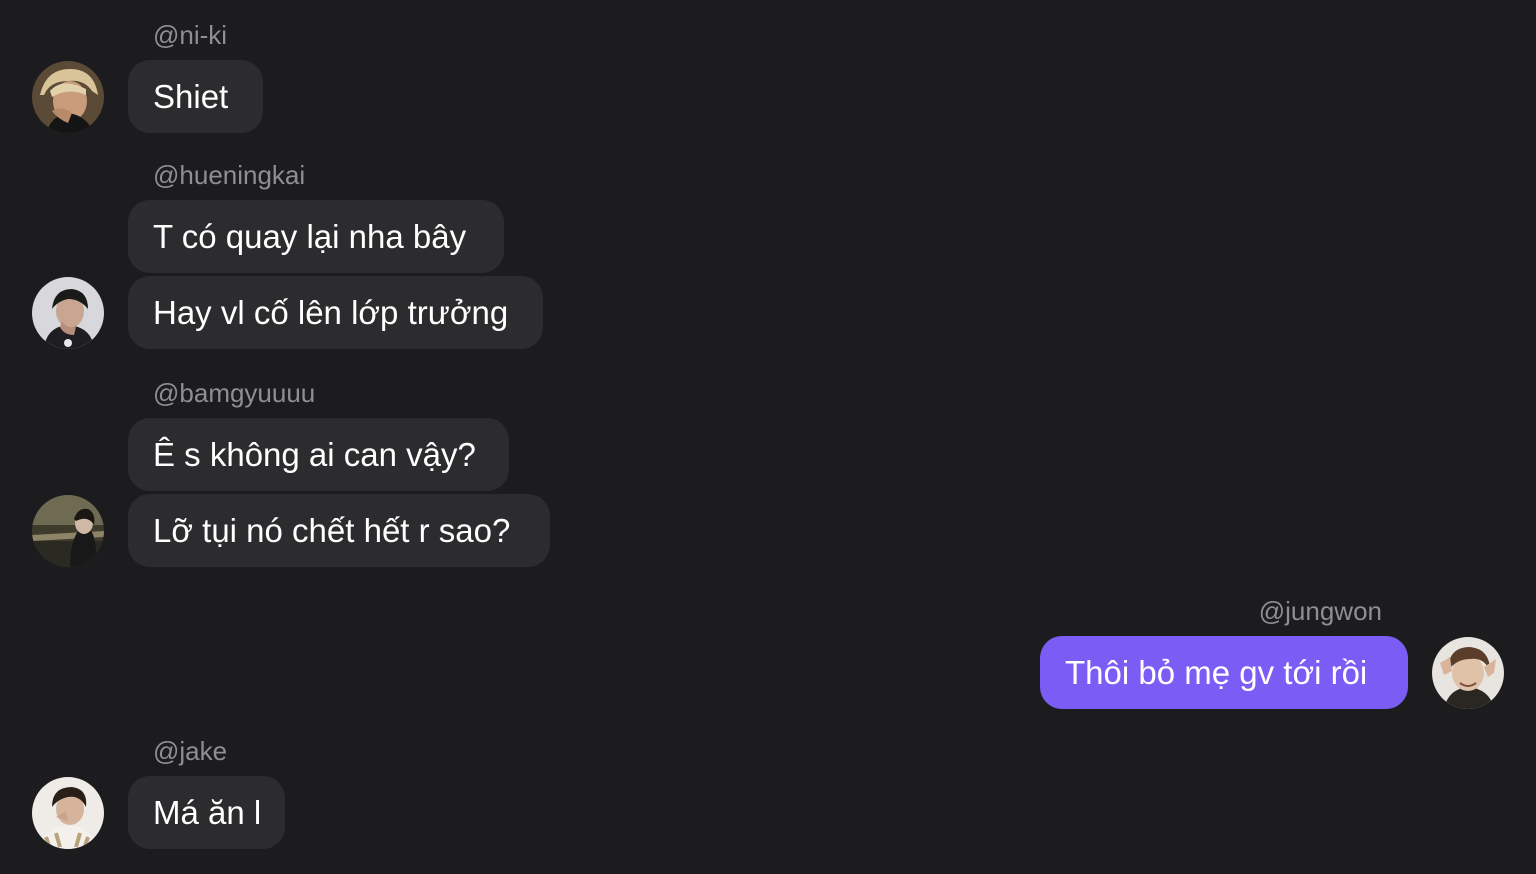  Describe the element at coordinates (229, 175) in the screenshot. I see `sender-username: @hueningkai` at that location.